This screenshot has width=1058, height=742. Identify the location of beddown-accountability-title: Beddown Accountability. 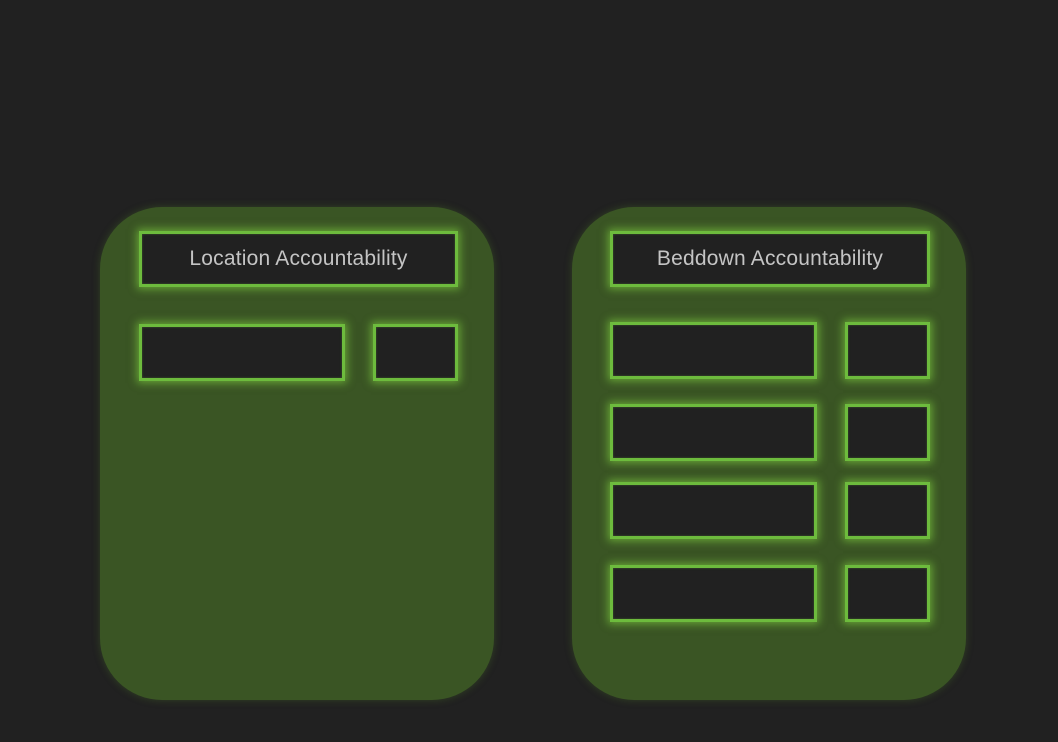
(770, 259).